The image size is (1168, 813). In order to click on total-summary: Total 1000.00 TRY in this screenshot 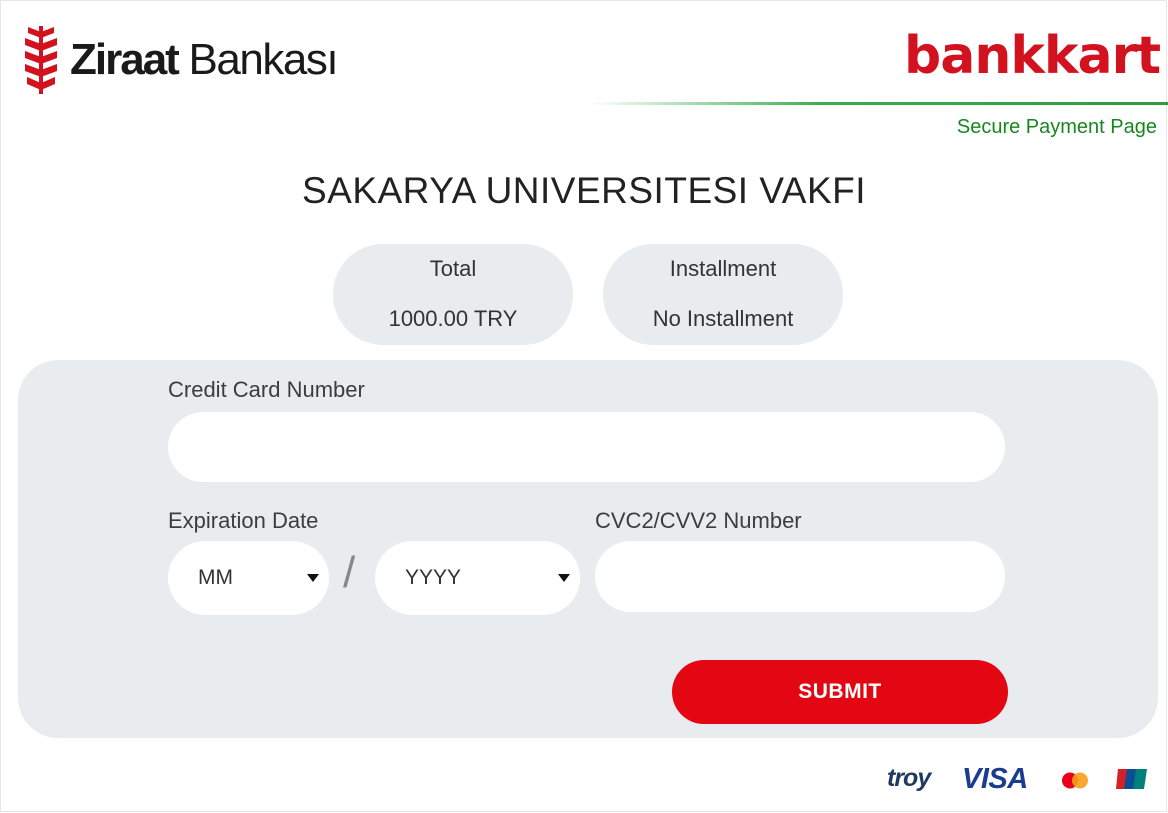, I will do `click(453, 294)`.